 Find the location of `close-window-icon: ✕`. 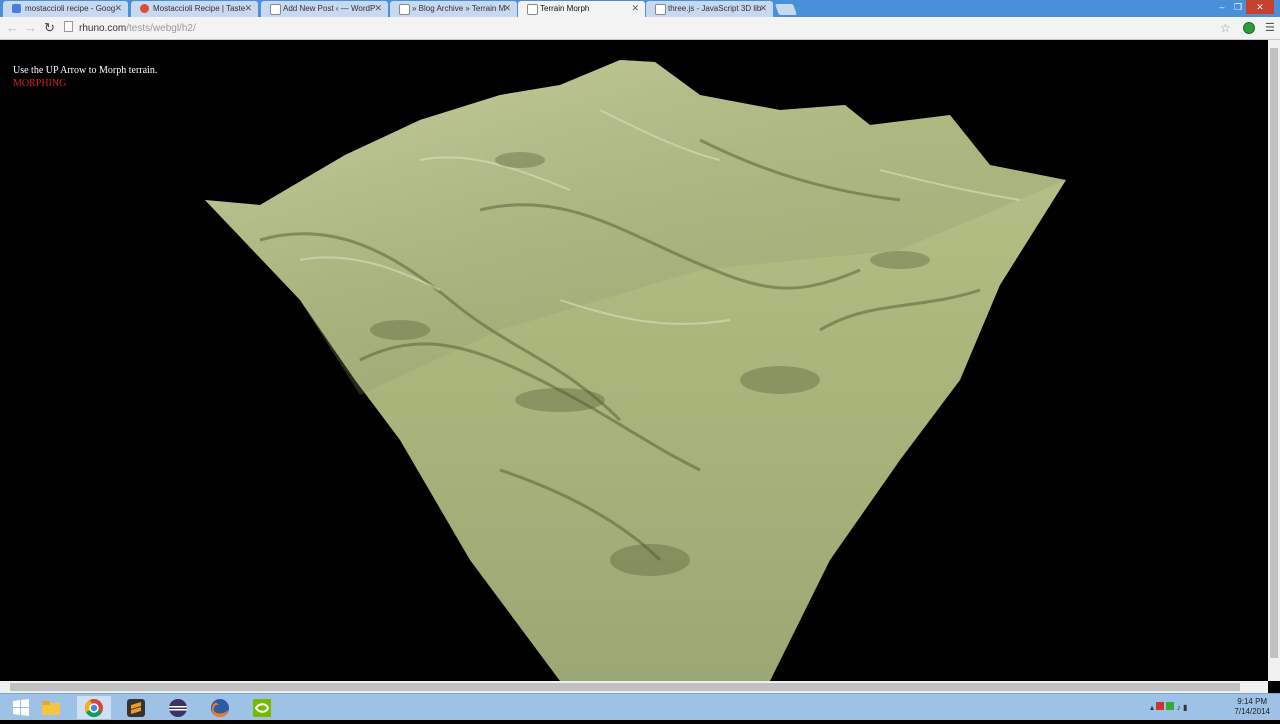

close-window-icon: ✕ is located at coordinates (1260, 7).